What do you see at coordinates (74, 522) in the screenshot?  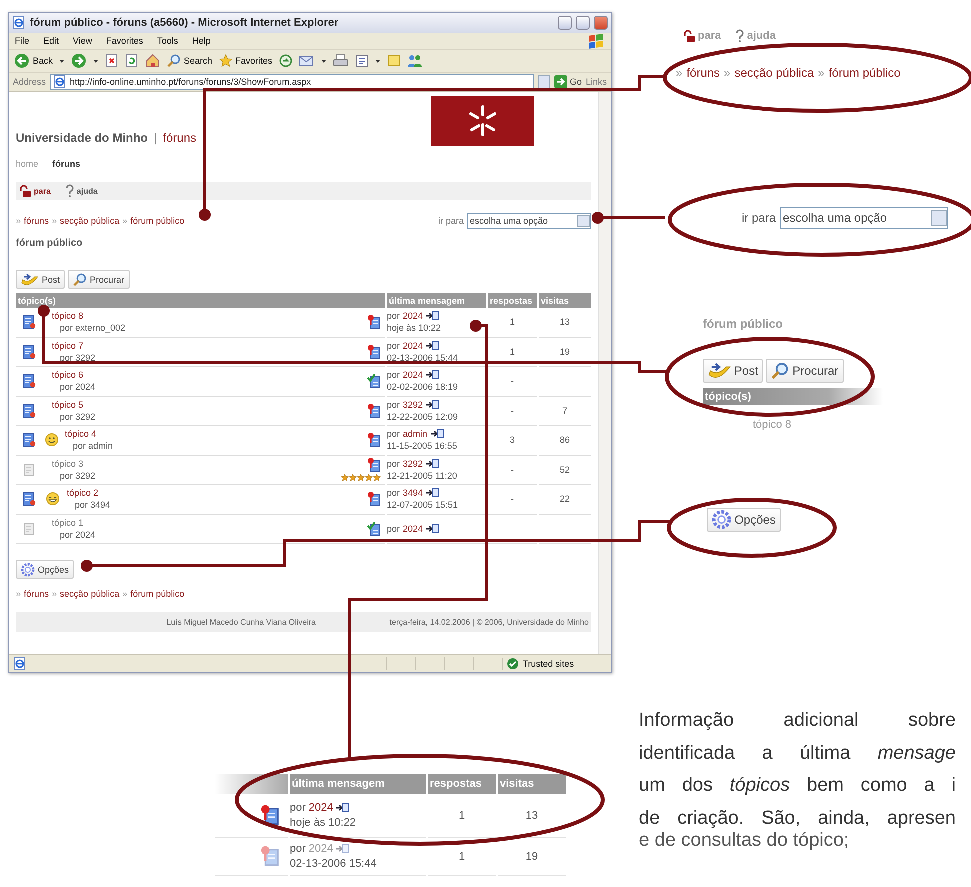 I see `topic-link: tópico 1` at bounding box center [74, 522].